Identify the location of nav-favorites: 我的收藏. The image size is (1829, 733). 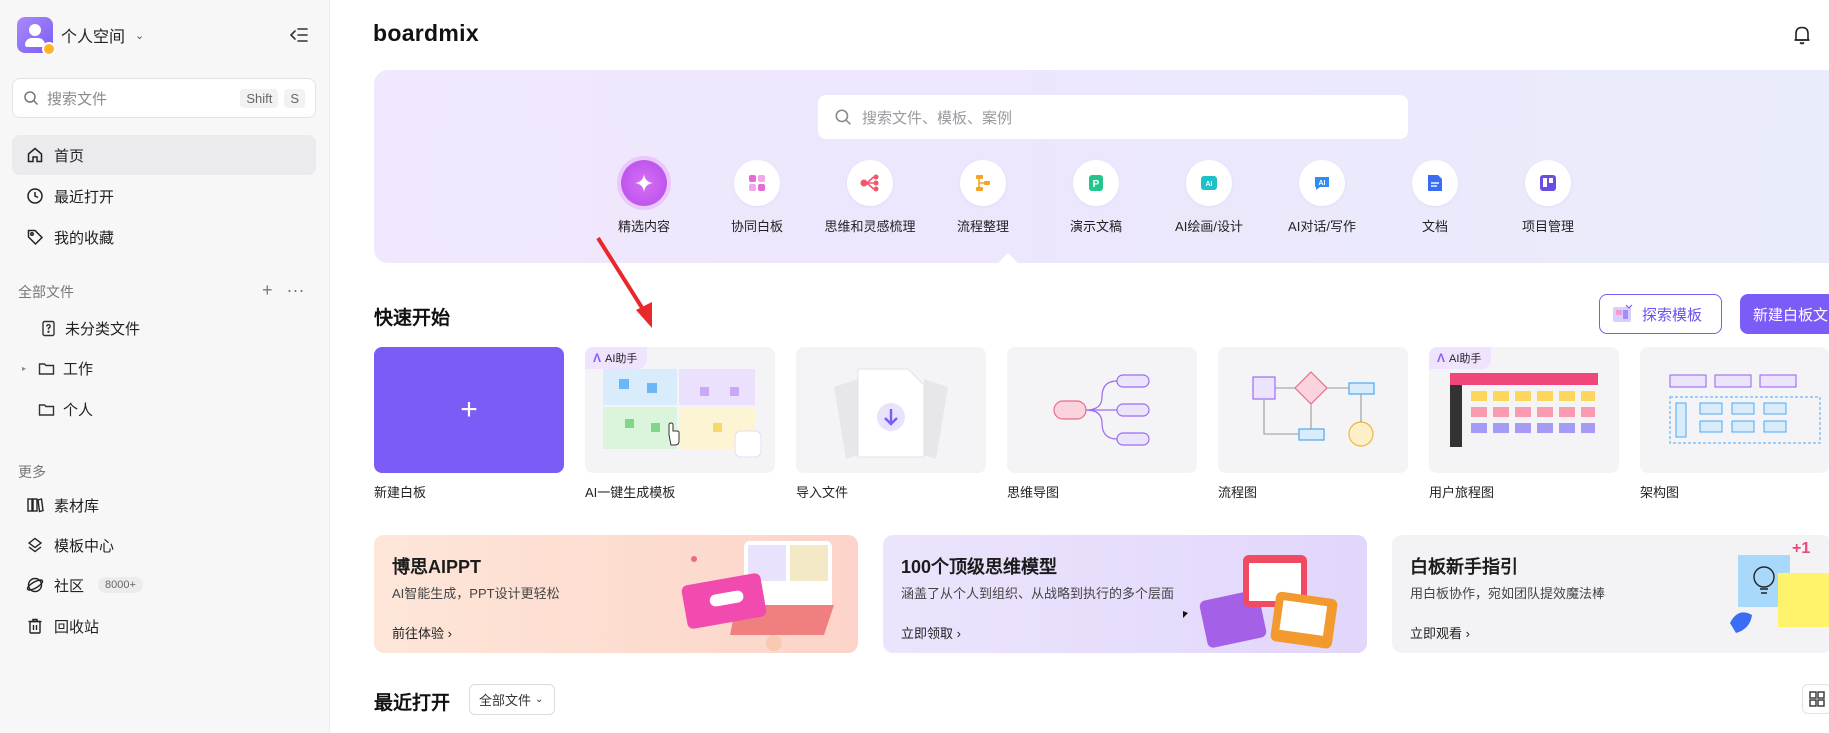
(164, 237).